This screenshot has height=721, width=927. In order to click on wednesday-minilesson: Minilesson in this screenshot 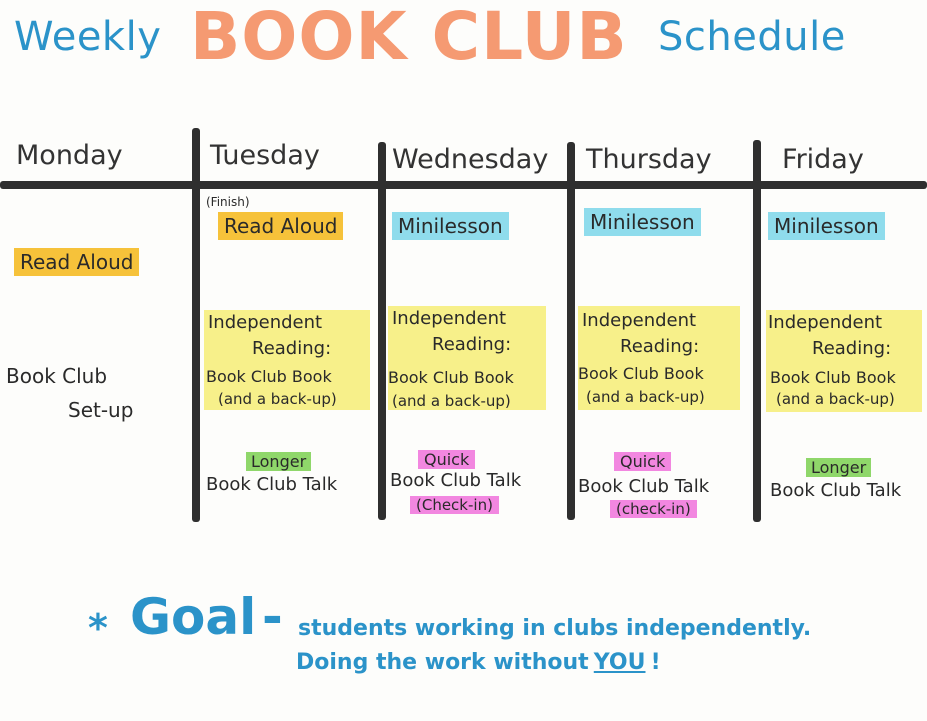, I will do `click(450, 226)`.